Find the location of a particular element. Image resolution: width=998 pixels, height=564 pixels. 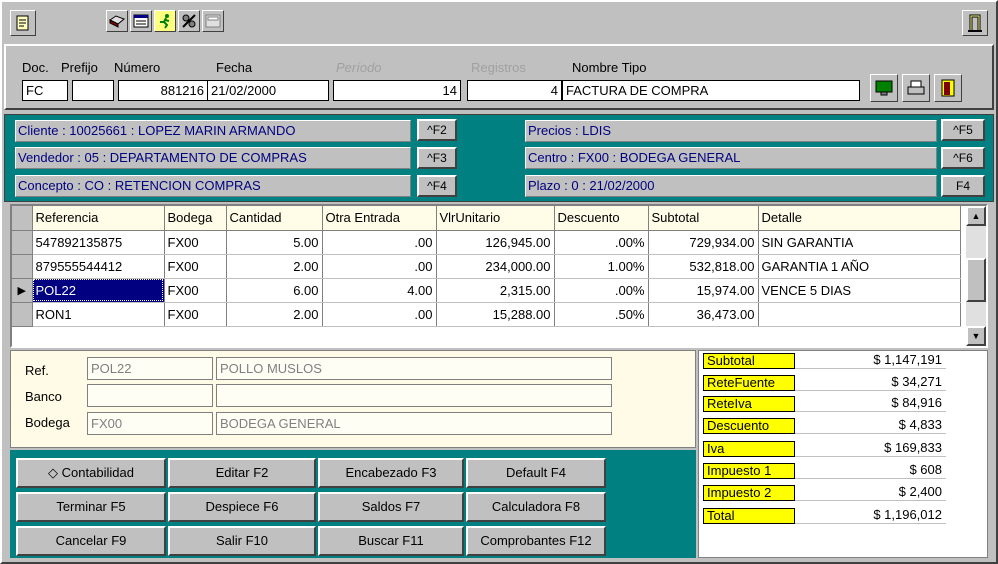

cell-vlrunitario: 2,315.00 is located at coordinates (495, 290).